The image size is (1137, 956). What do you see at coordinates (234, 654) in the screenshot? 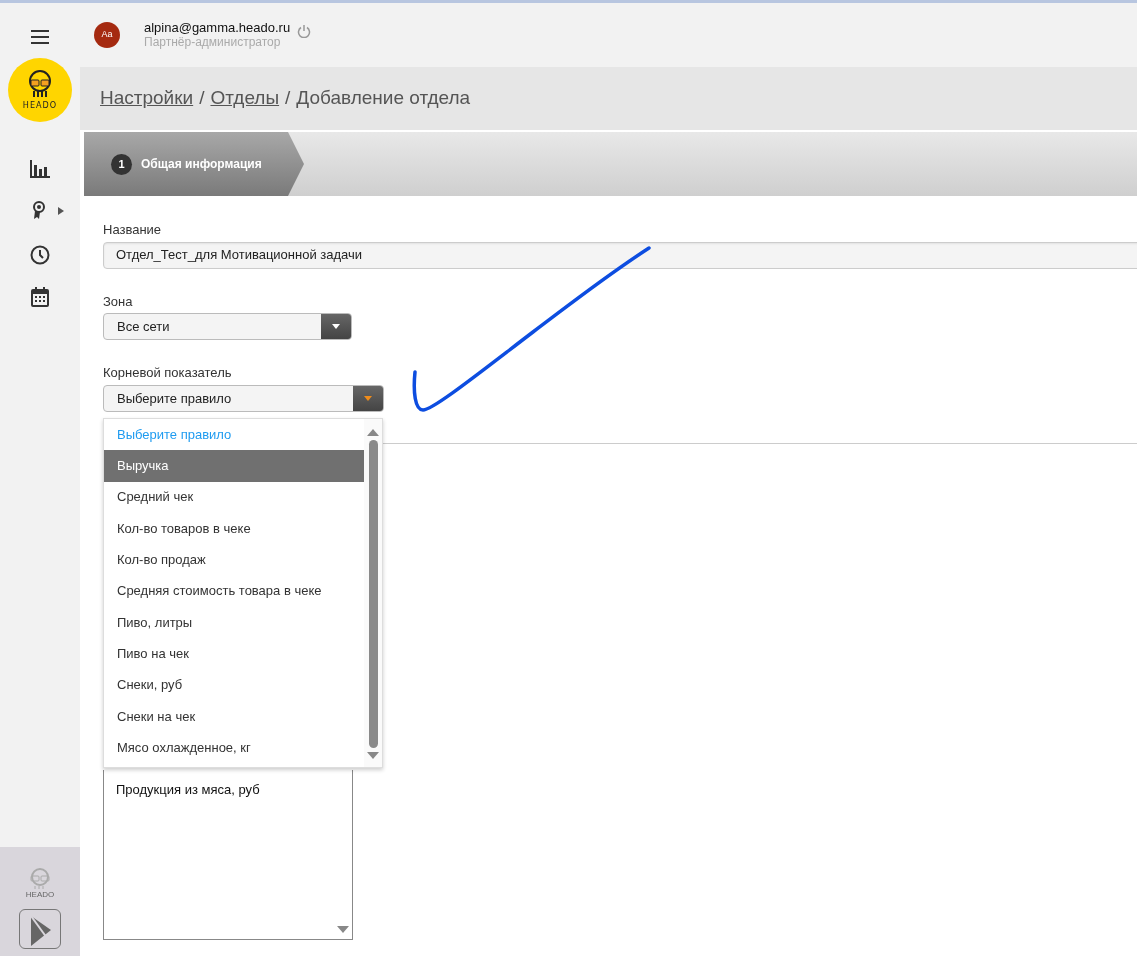
I see `dropdown-option: Пиво на чек` at bounding box center [234, 654].